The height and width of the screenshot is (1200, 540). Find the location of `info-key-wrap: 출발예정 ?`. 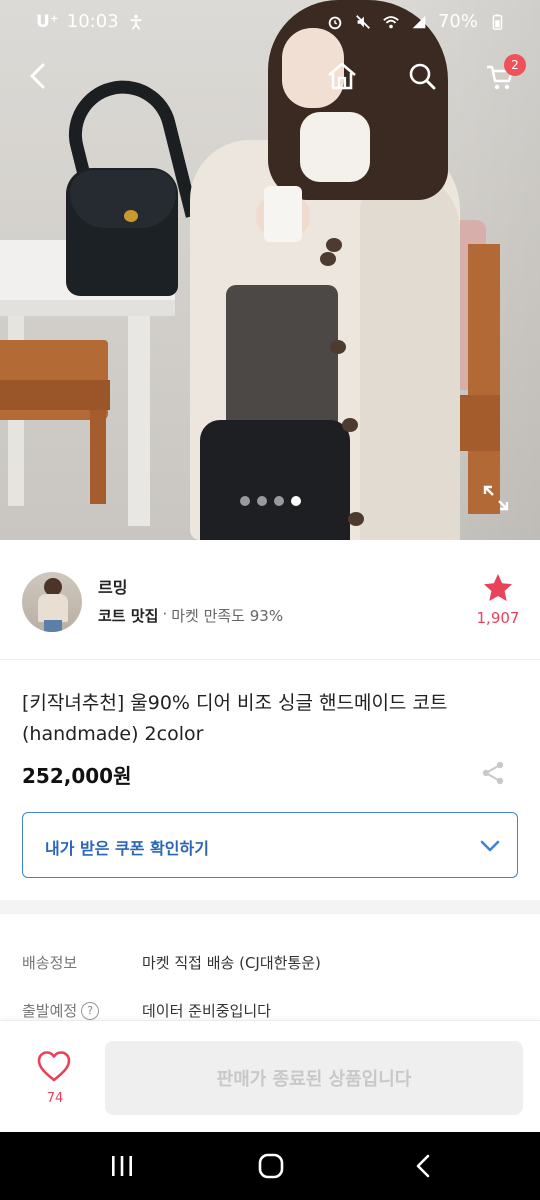

info-key-wrap: 출발예정 ? is located at coordinates (61, 1010).